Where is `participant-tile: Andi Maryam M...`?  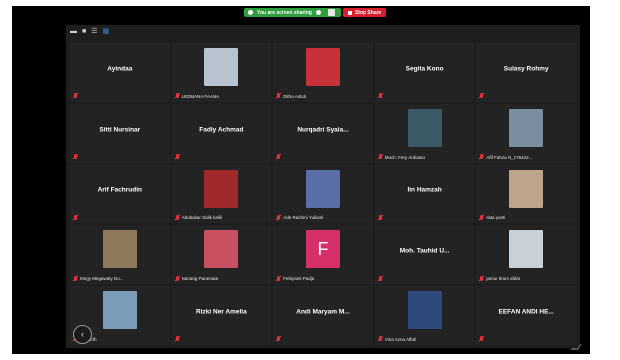
participant-tile: Andi Maryam M... is located at coordinates (323, 315).